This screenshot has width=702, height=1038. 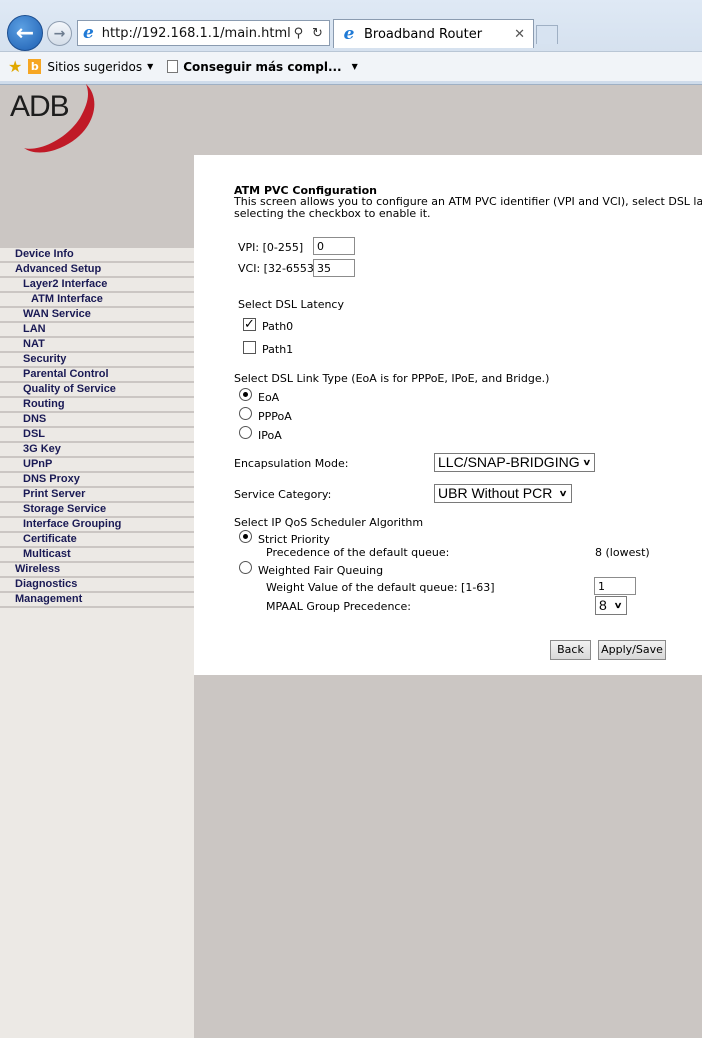 What do you see at coordinates (40, 106) in the screenshot?
I see `logo-text: ADB` at bounding box center [40, 106].